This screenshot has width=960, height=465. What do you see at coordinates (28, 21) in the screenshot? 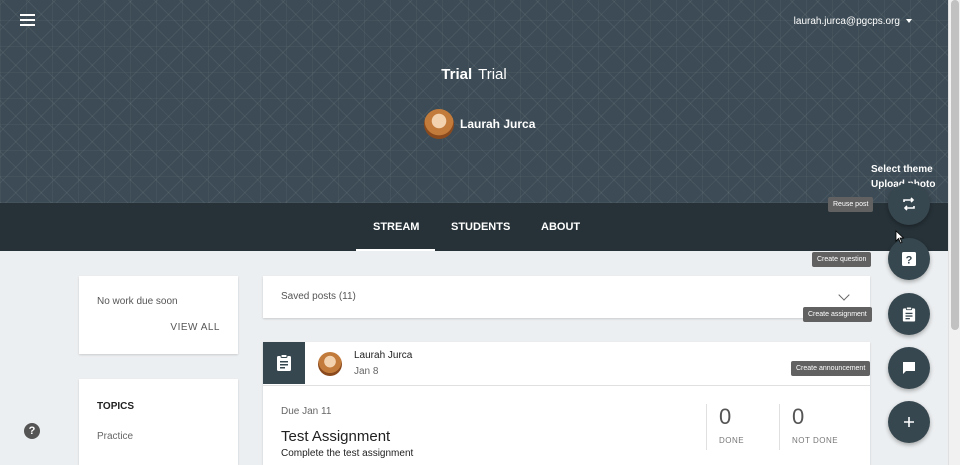
I see `menu-icon` at bounding box center [28, 21].